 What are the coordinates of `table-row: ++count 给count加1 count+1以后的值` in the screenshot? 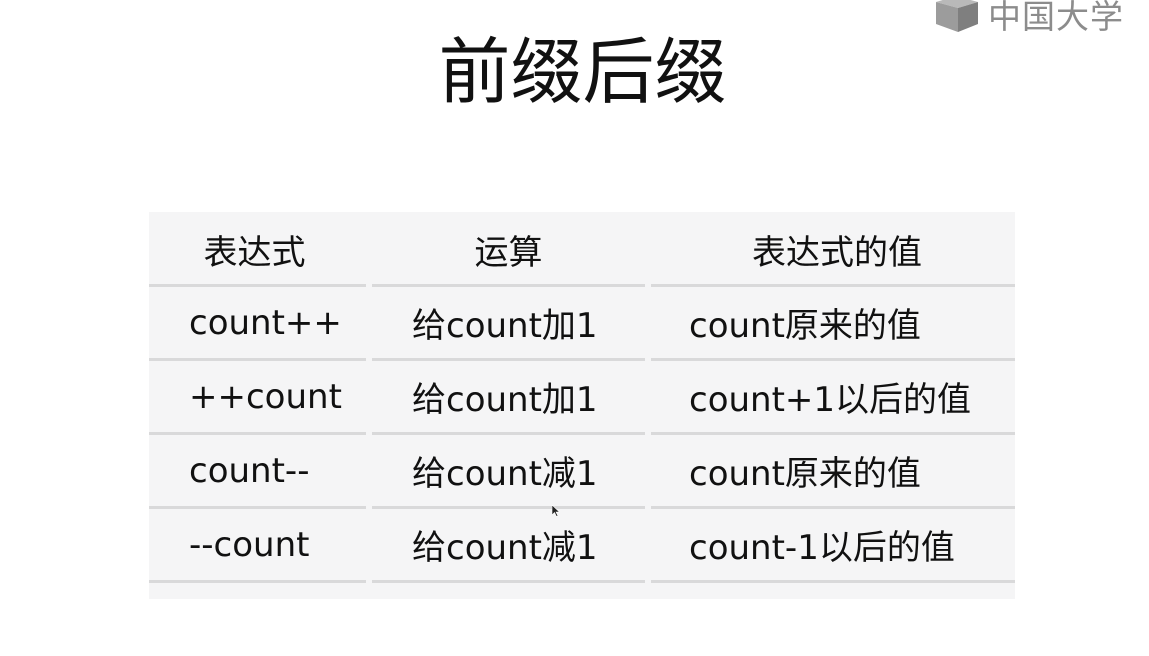 It's located at (582, 398).